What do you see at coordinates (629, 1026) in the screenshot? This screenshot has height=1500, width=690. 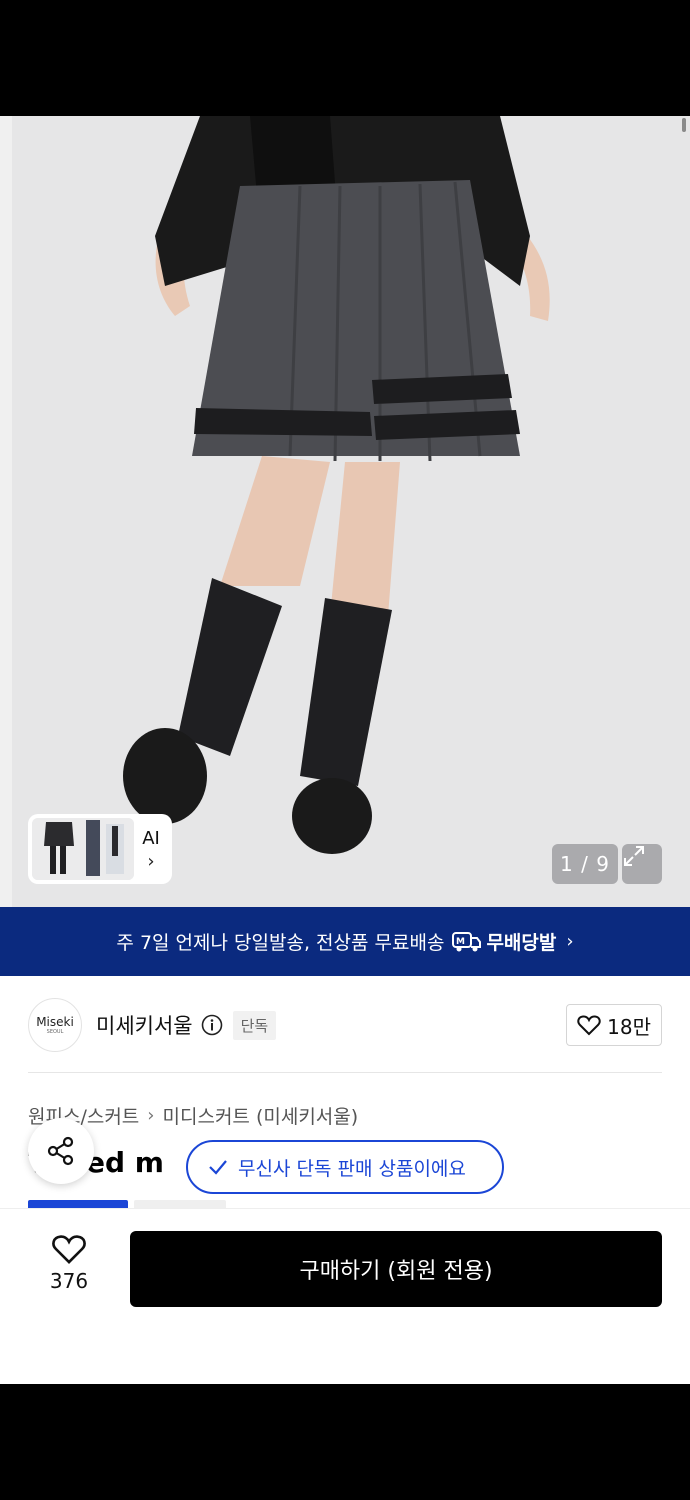 I see `brand-like-count: 18만` at bounding box center [629, 1026].